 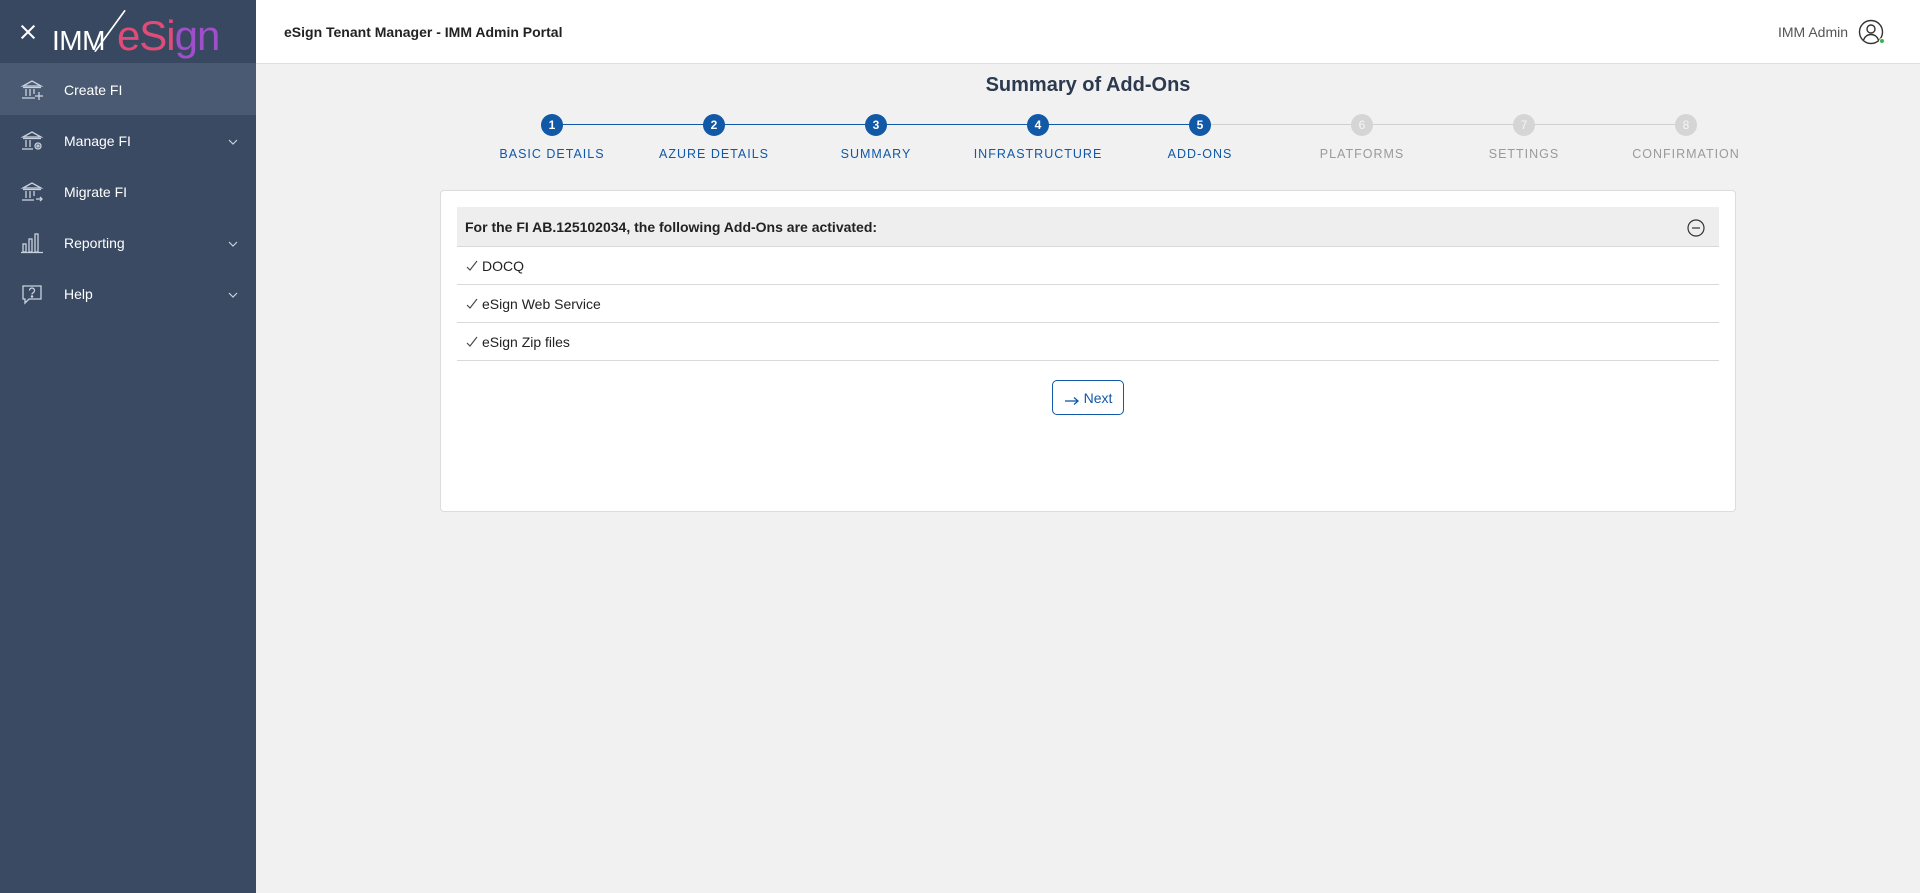 I want to click on step-number: 8, so click(x=1686, y=125).